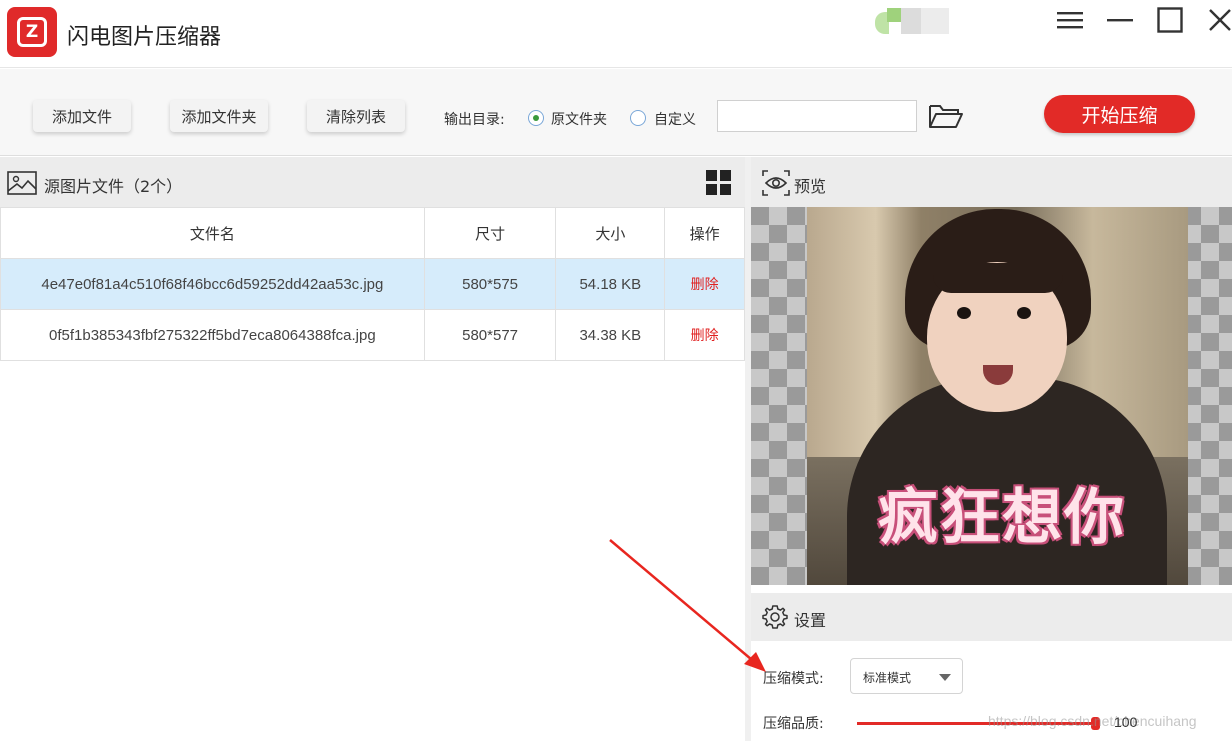  Describe the element at coordinates (616, 34) in the screenshot. I see `title-bar: Z 闪电图片压缩器` at that location.